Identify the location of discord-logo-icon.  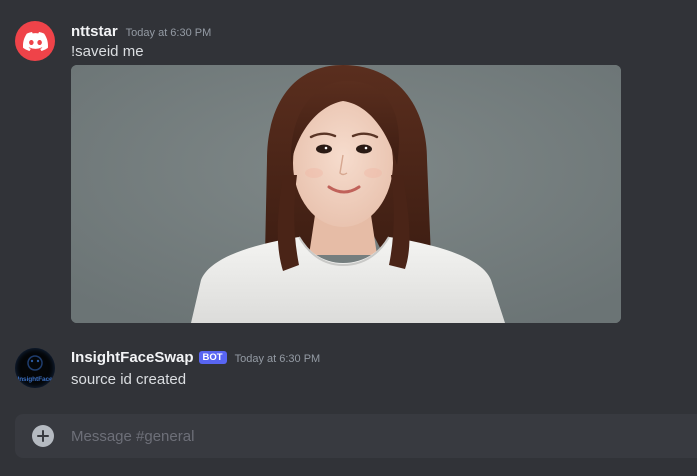
(35, 41).